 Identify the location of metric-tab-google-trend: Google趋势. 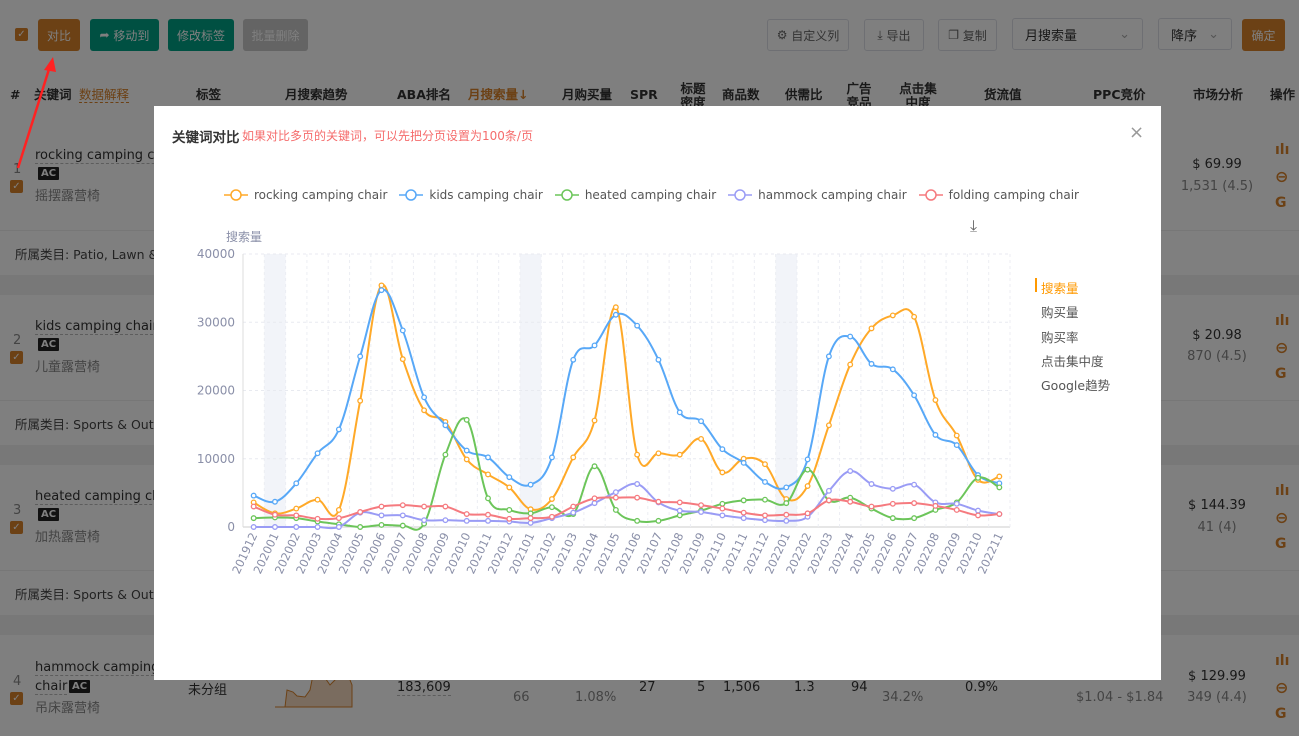
(1075, 384).